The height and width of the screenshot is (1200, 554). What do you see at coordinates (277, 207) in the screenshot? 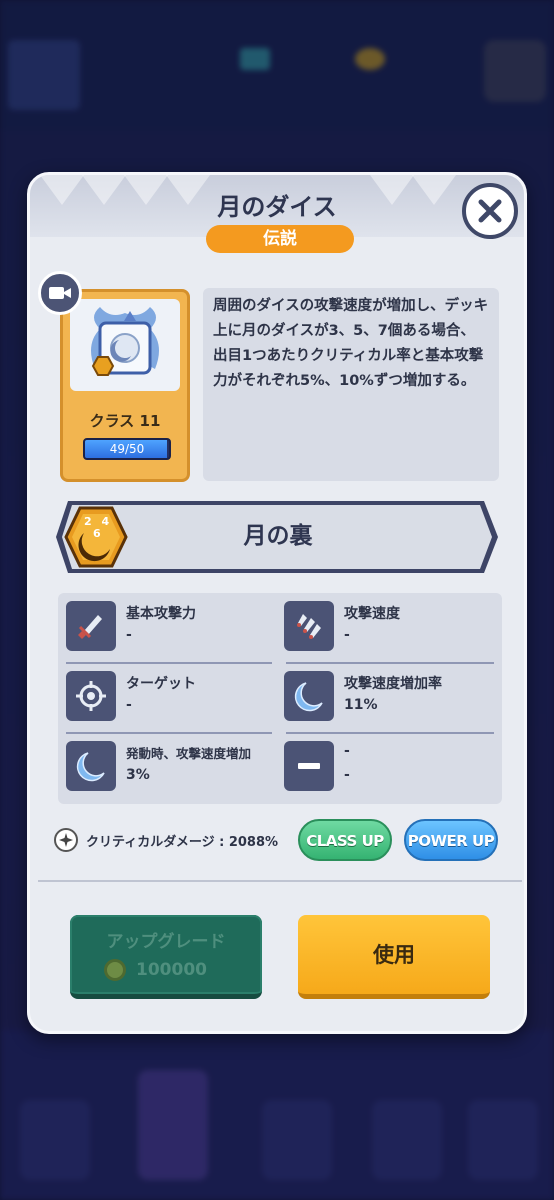
I see `dialog-title: 月のダイス` at bounding box center [277, 207].